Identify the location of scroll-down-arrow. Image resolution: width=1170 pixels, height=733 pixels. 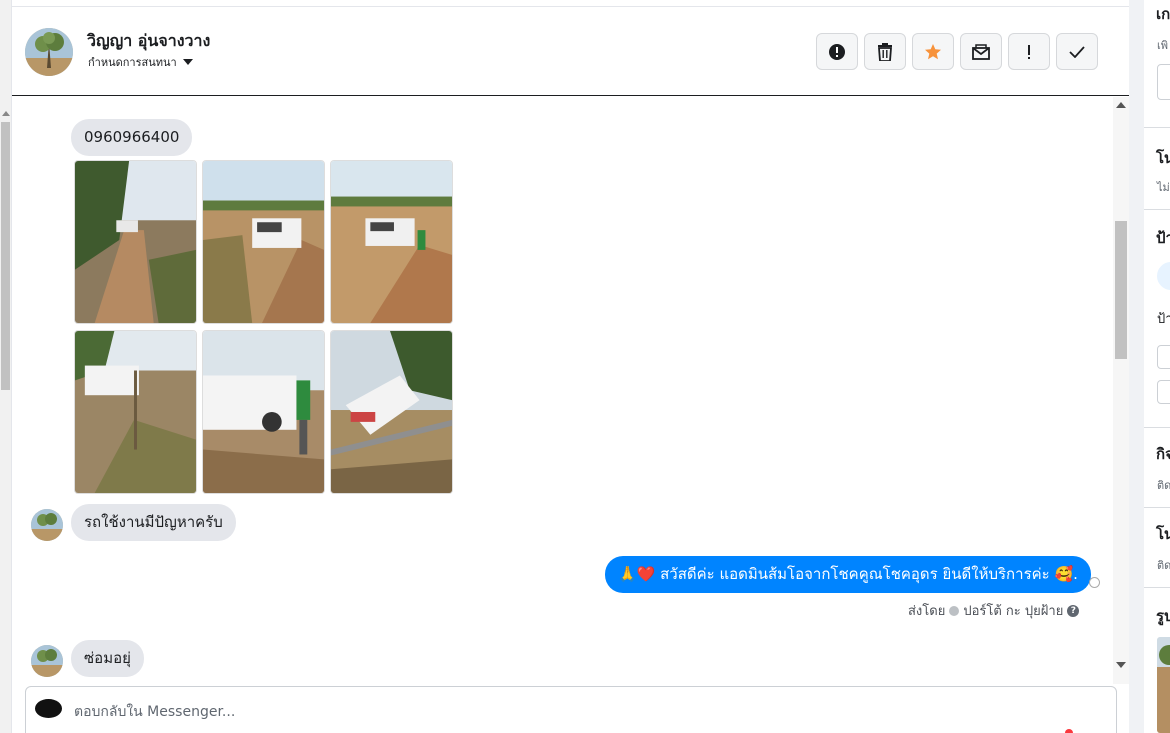
(1121, 665).